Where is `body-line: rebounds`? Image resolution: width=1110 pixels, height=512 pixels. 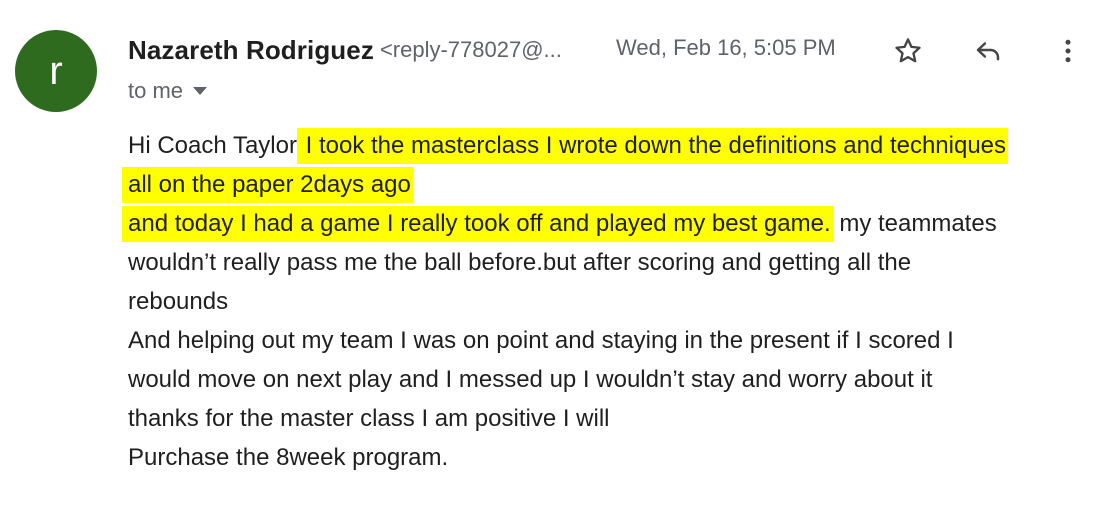
body-line: rebounds is located at coordinates (178, 301).